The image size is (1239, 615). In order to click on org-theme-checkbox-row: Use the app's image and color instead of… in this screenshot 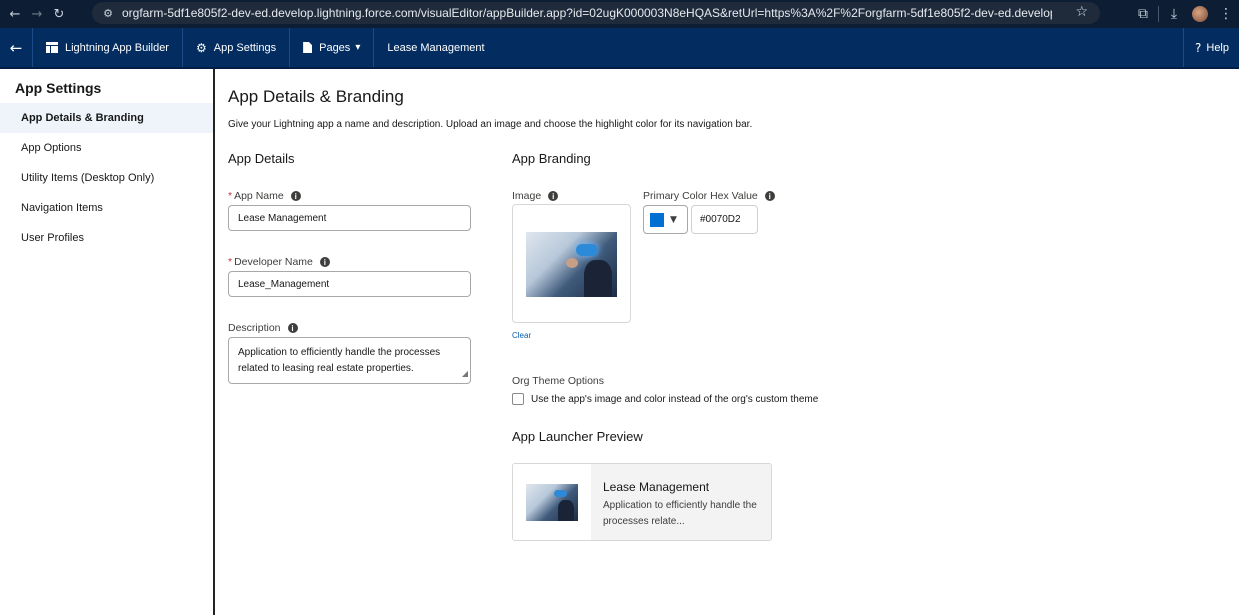, I will do `click(665, 399)`.